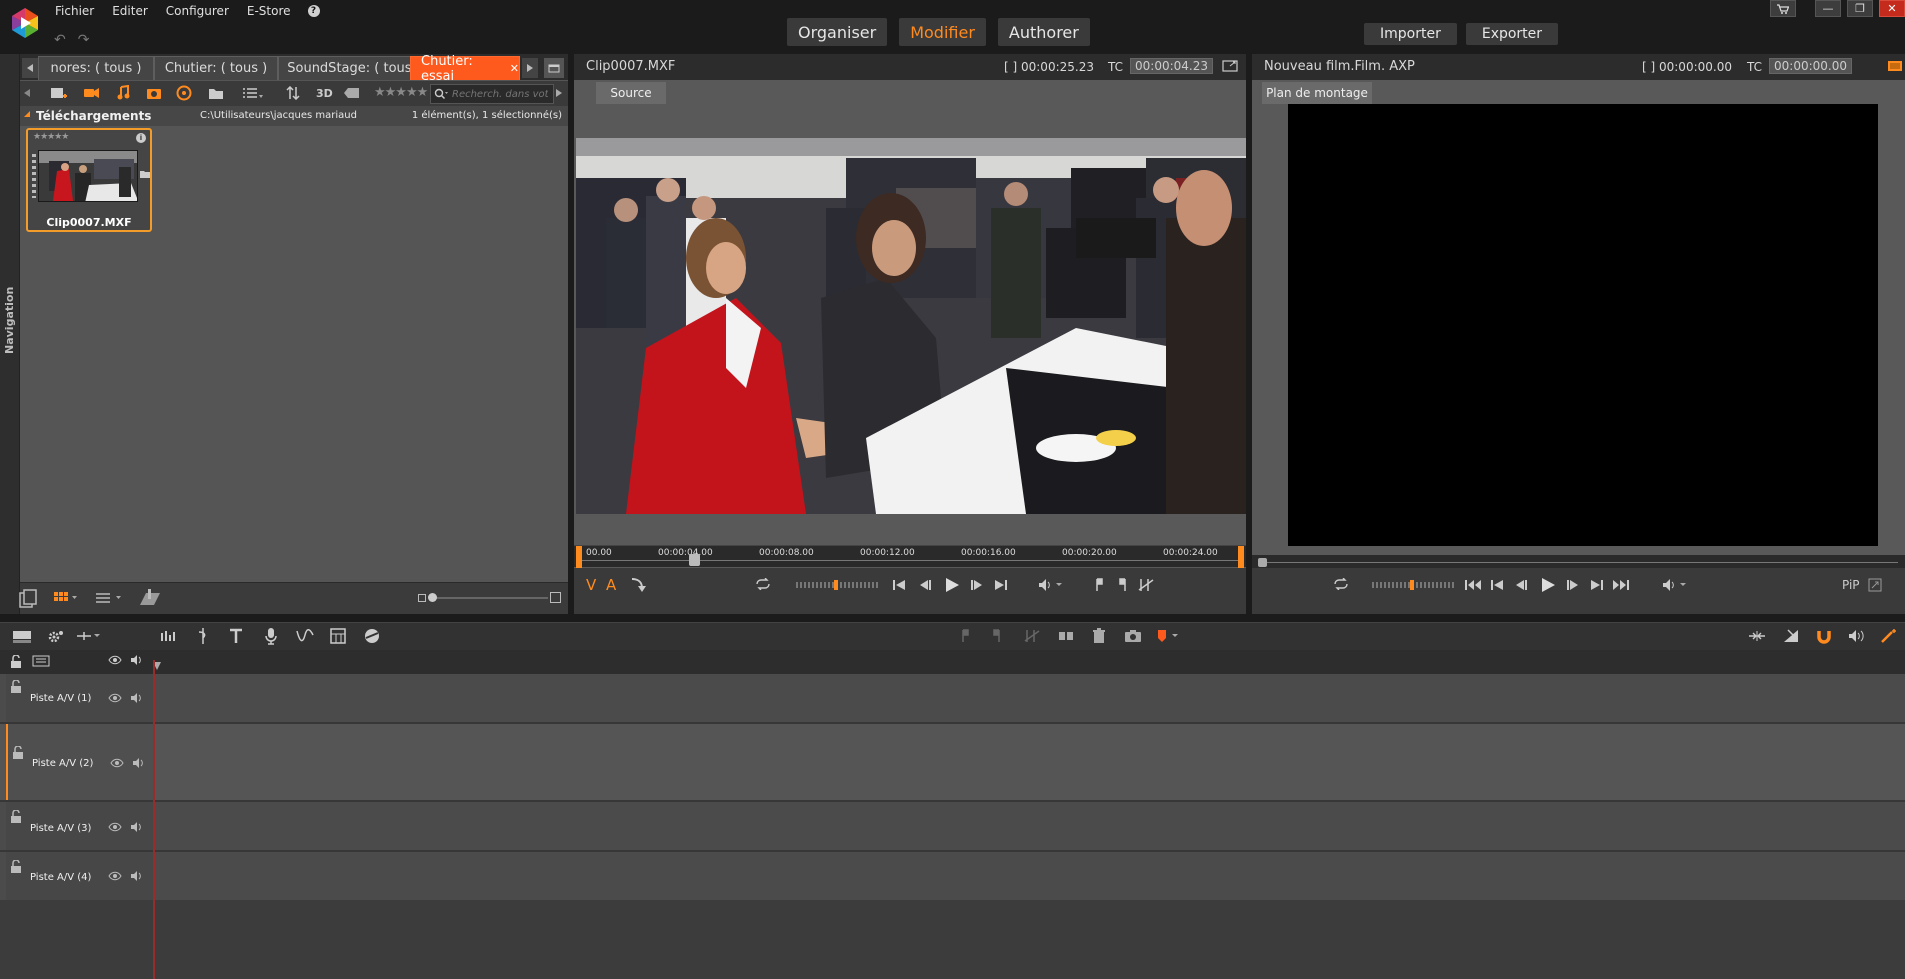 The image size is (1905, 979). What do you see at coordinates (899, 585) in the screenshot?
I see `go-to-start-icon` at bounding box center [899, 585].